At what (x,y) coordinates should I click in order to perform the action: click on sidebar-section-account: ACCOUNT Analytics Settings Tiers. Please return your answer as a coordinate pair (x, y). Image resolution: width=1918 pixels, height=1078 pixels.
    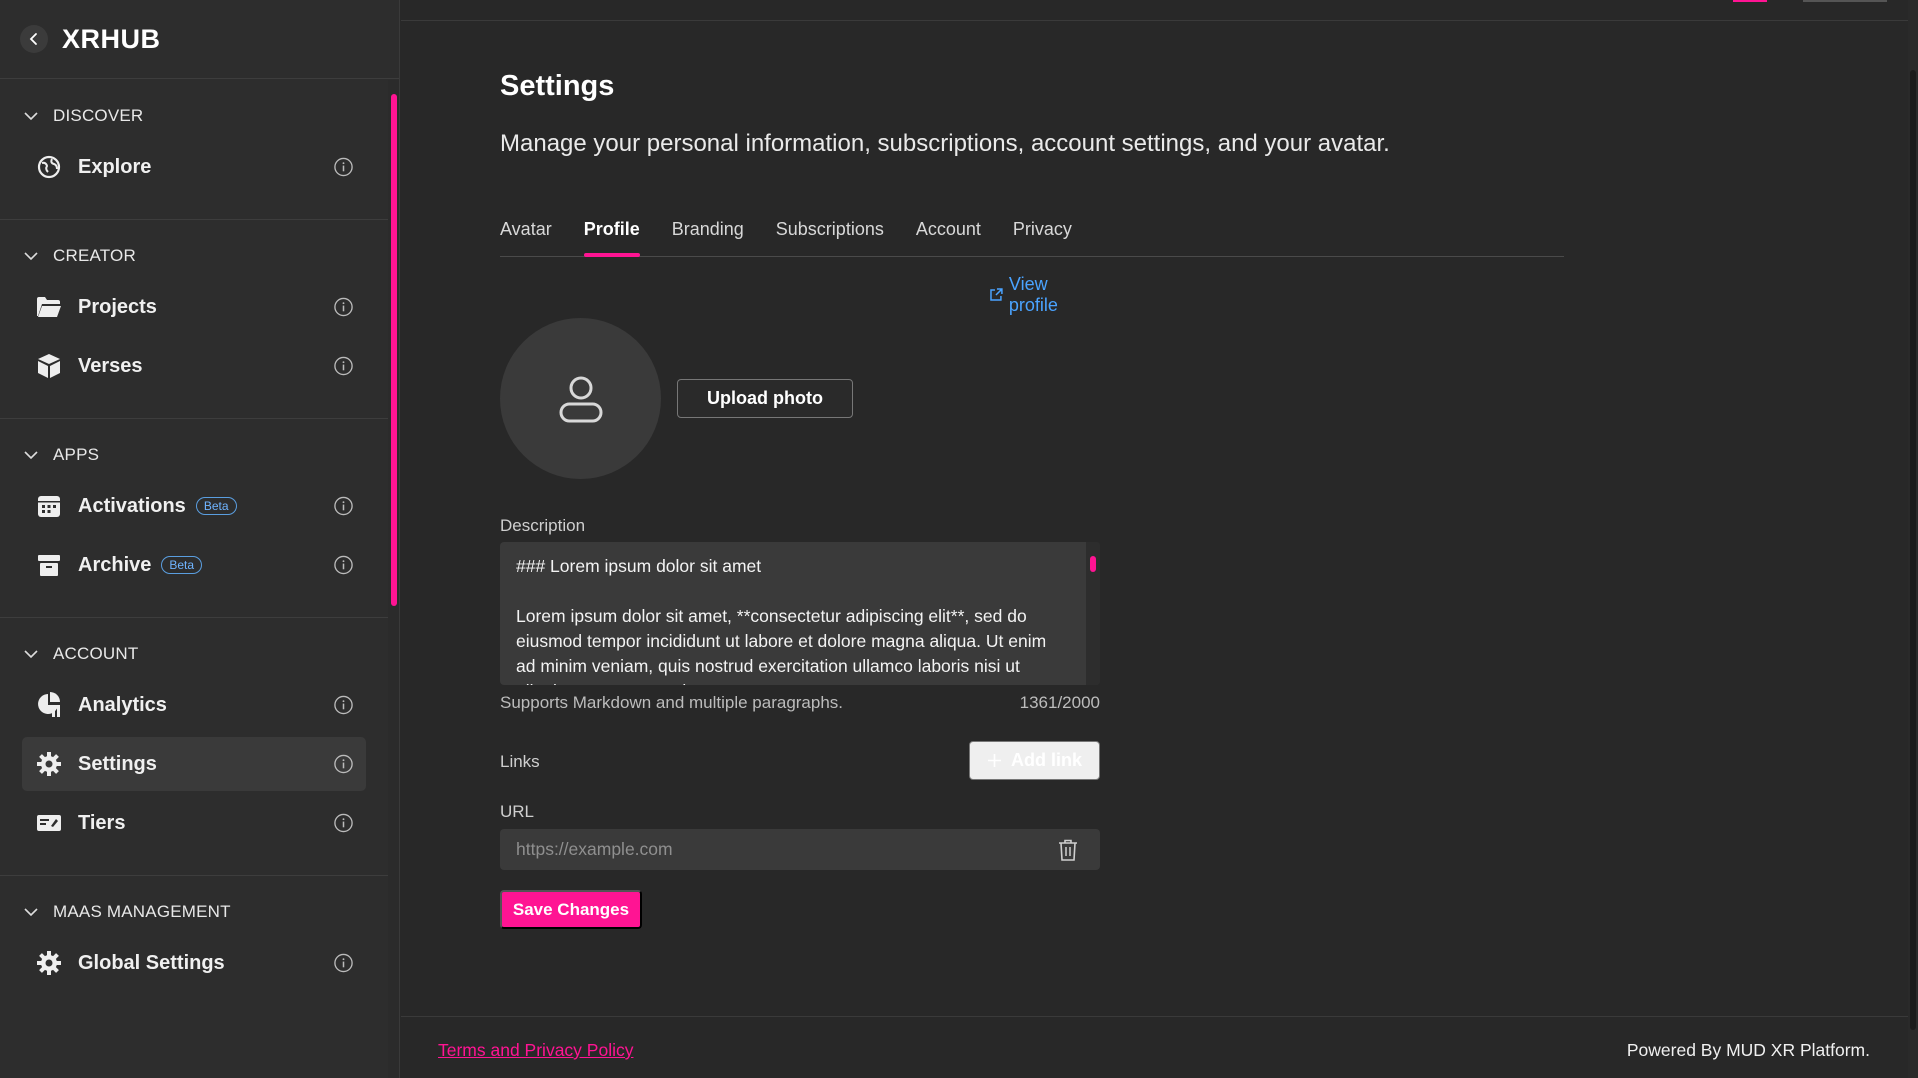
    Looking at the image, I should click on (194, 747).